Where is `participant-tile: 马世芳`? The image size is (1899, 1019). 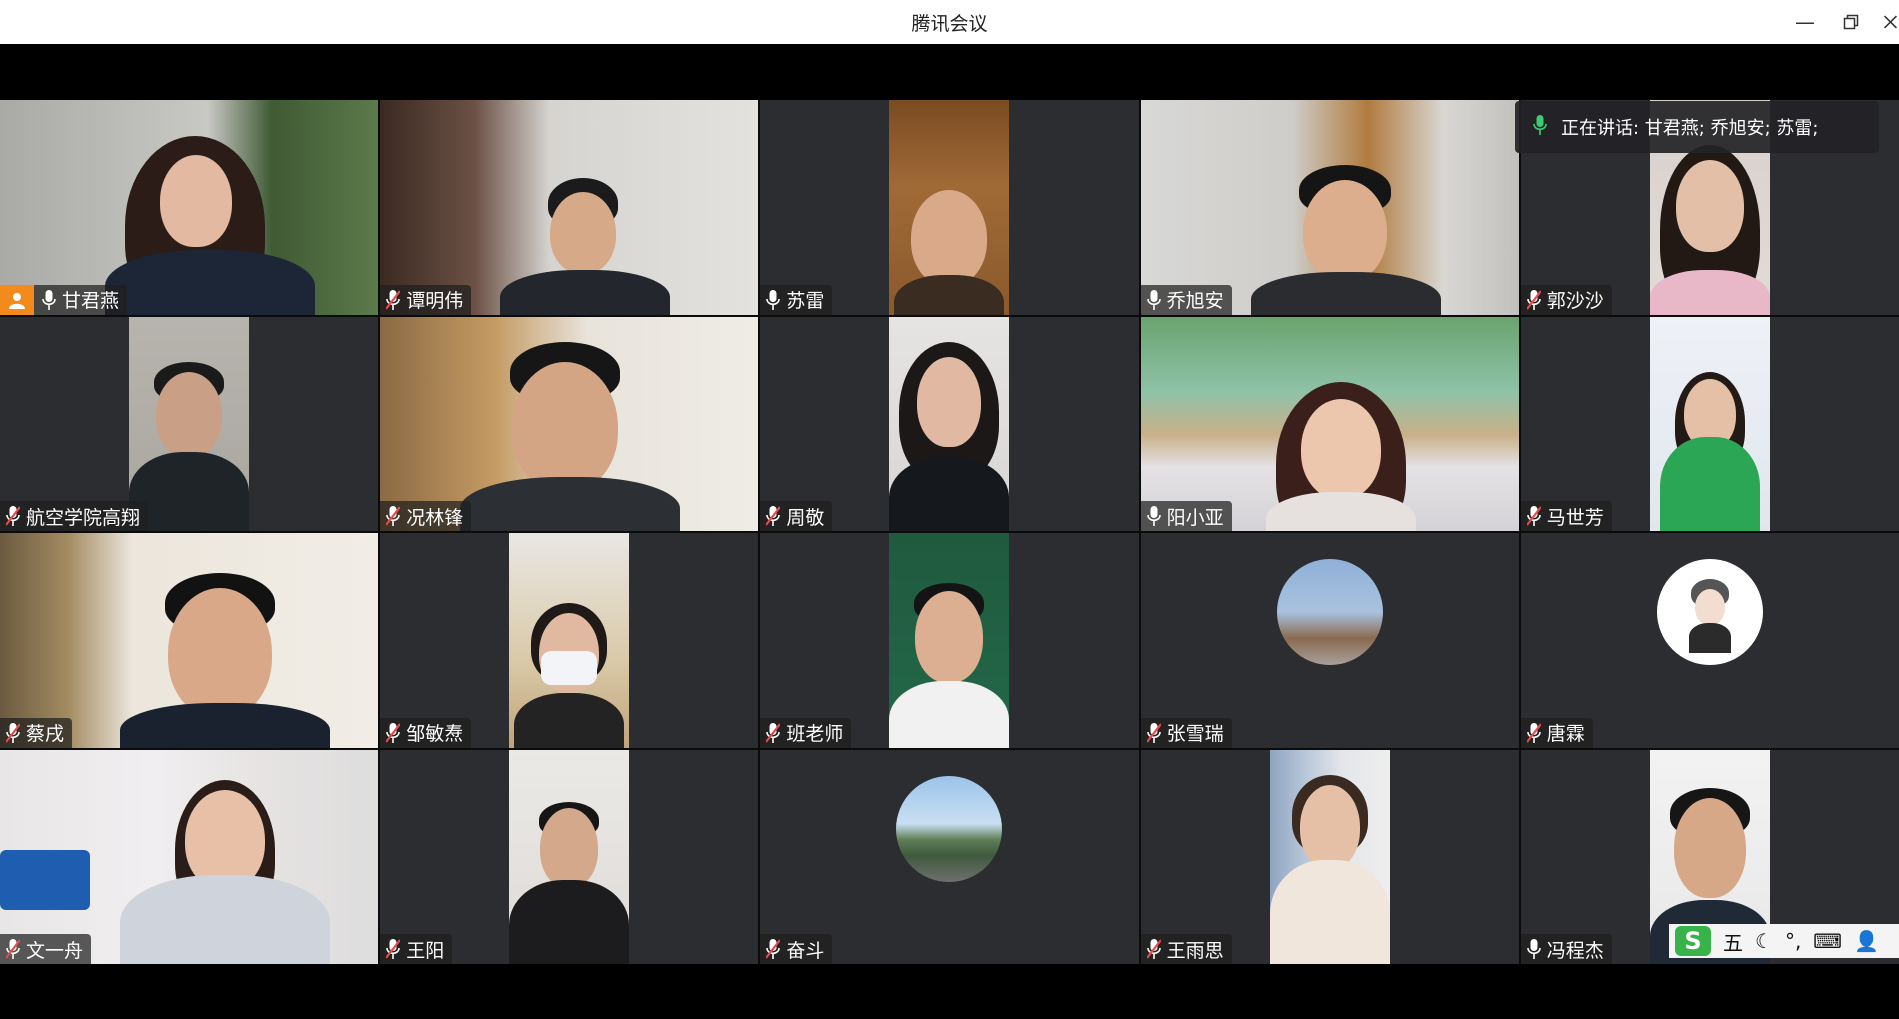 participant-tile: 马世芳 is located at coordinates (1709, 423).